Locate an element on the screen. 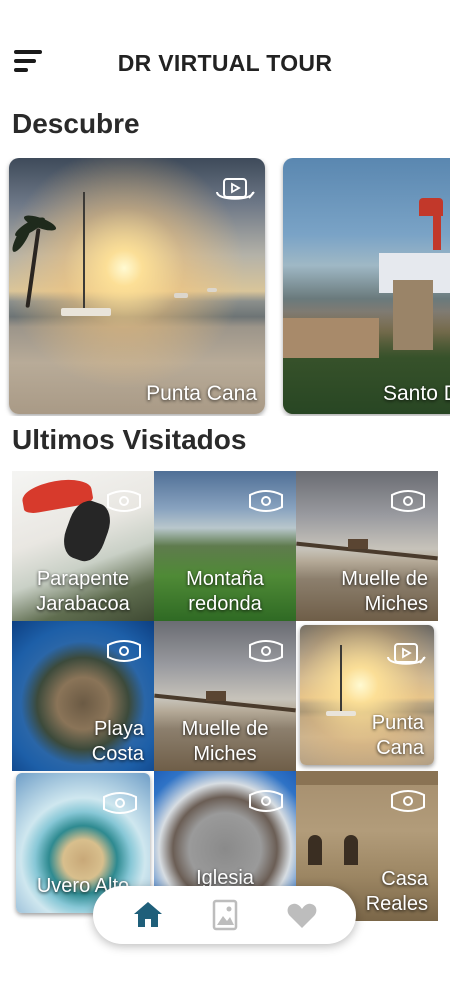 The width and height of the screenshot is (450, 1000). recent-tile-parapente-jarabacoa: Parapente Jarabacoa is located at coordinates (83, 546).